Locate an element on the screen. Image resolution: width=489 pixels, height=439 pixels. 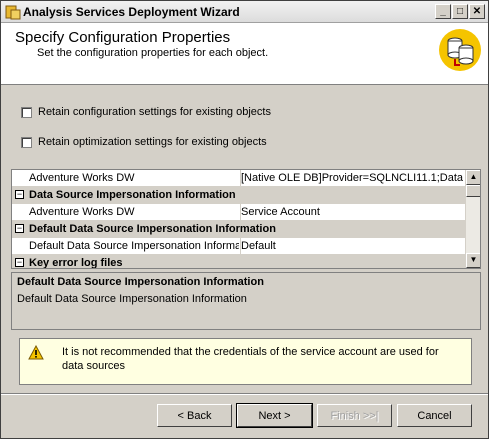
grid-scrollbar: ▲ ▼ is located at coordinates (472, 219).